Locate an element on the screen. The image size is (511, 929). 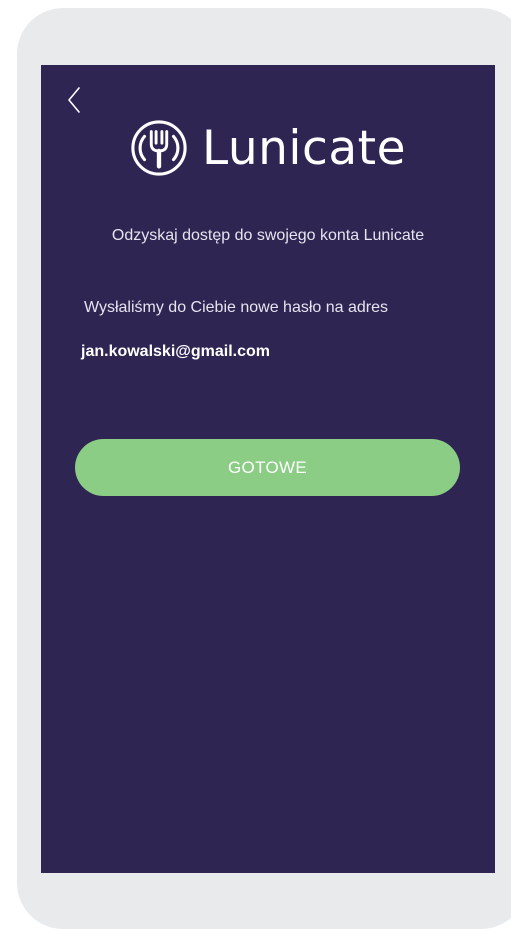
info-message: Wysłaliśmy do Ciebie nowe hasło na adres is located at coordinates (236, 307).